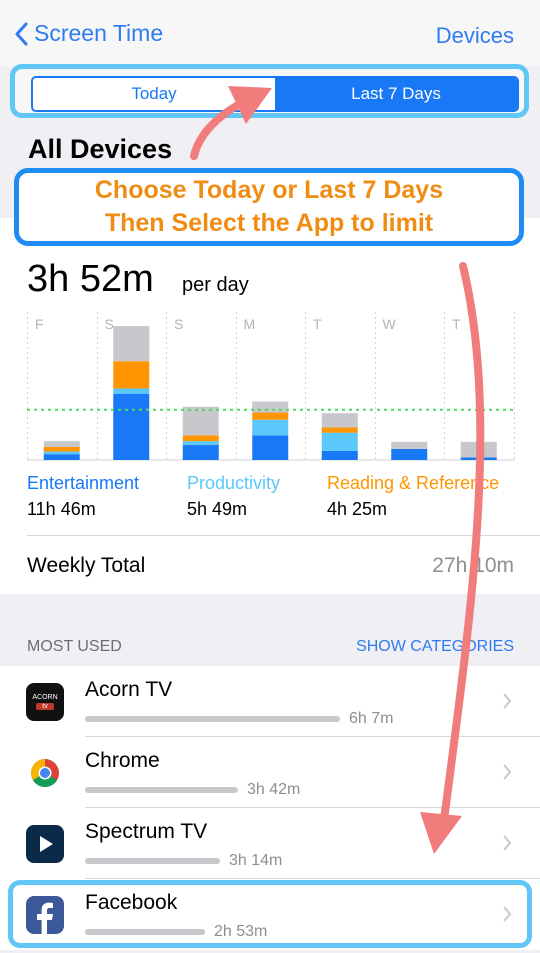 This screenshot has width=540, height=953. I want to click on weekly-total-value: 27h 10m, so click(473, 565).